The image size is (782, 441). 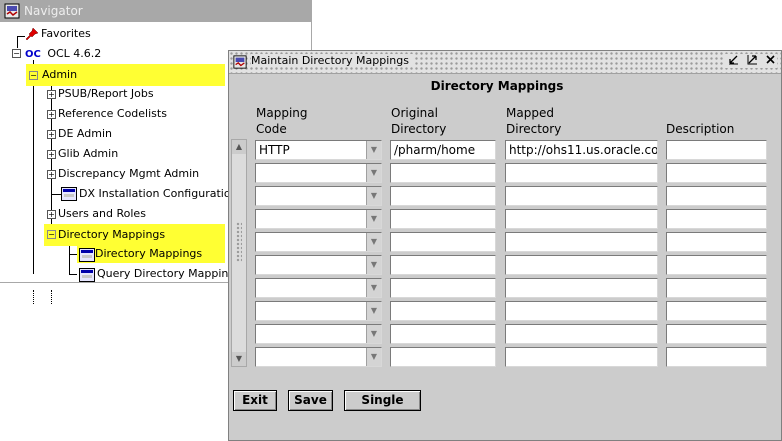 I want to click on records-scrollbar: ▲ ▼, so click(x=239, y=253).